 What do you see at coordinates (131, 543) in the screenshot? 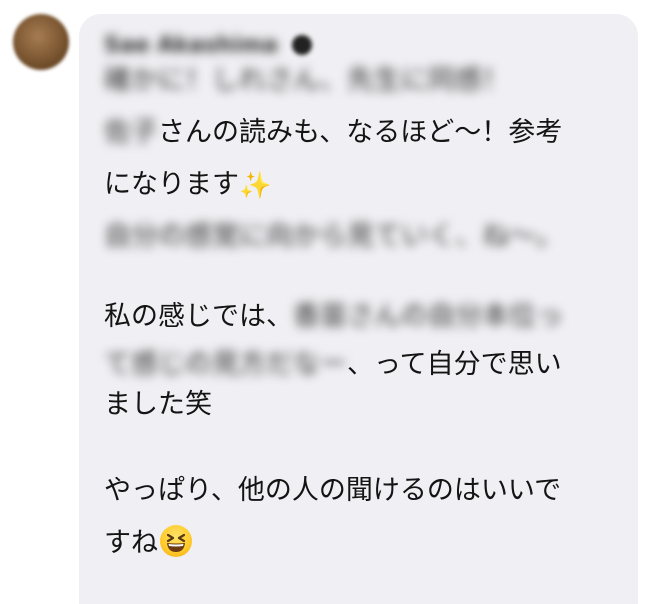
I see `comment-text: すね` at bounding box center [131, 543].